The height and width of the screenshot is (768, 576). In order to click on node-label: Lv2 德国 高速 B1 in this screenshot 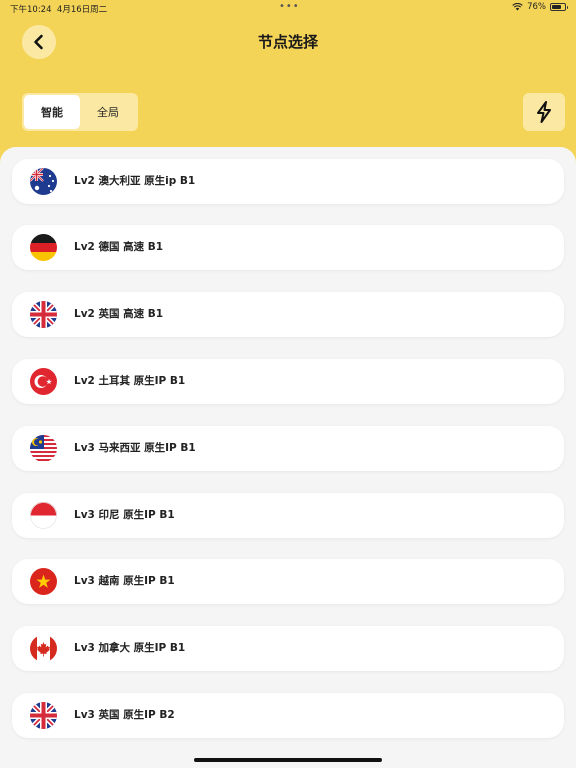, I will do `click(119, 247)`.